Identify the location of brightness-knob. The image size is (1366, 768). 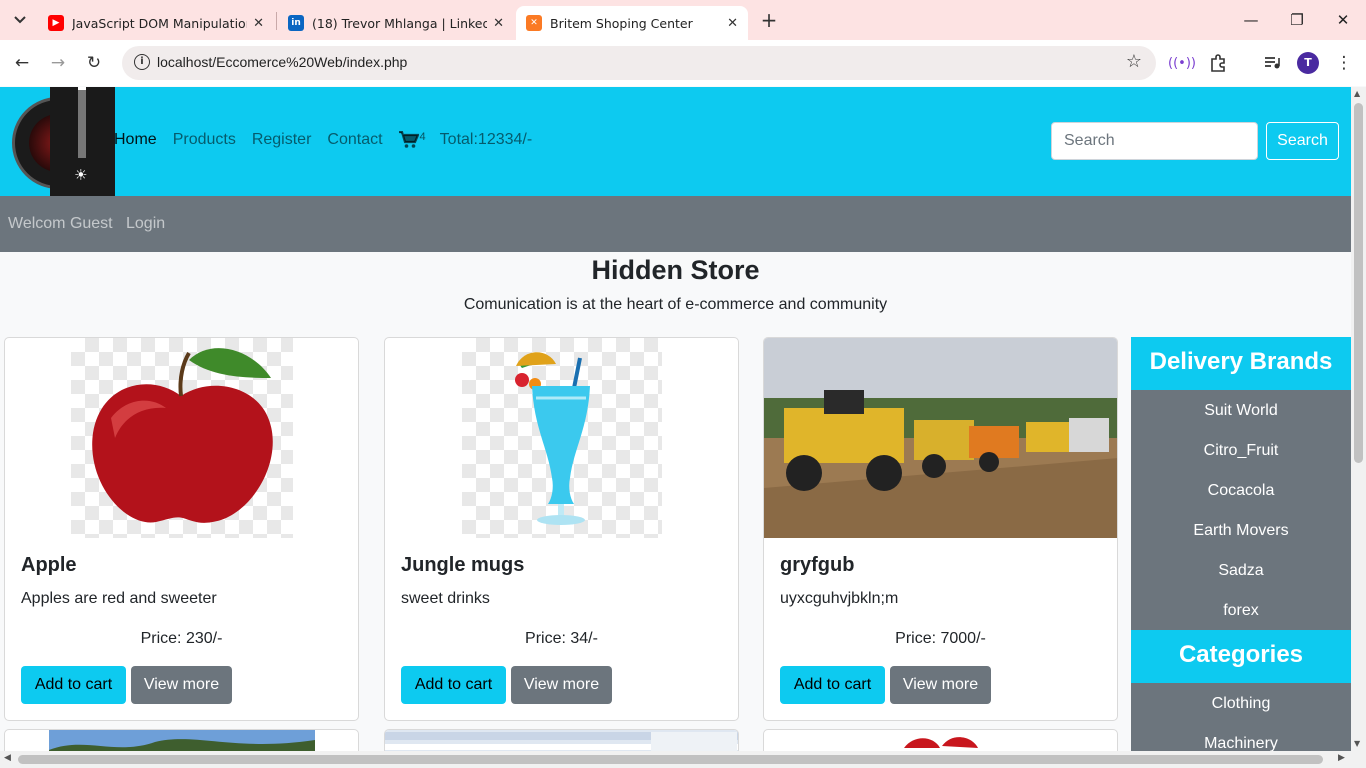
(82, 88).